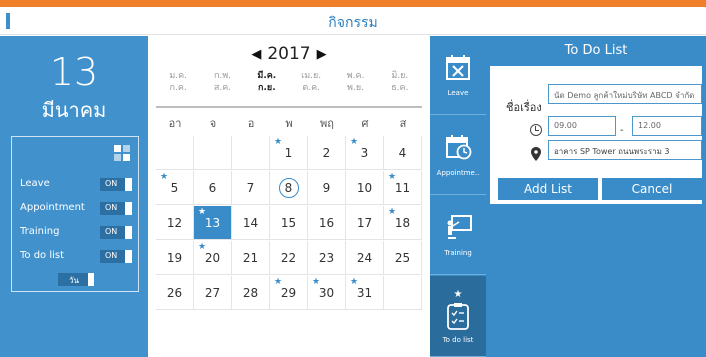 The width and height of the screenshot is (706, 357). I want to click on calendar-day: ★ 13, so click(213, 223).